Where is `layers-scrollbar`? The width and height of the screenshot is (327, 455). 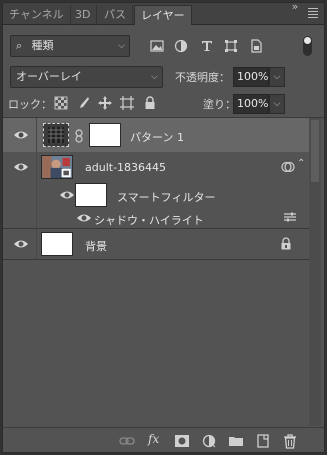
layers-scrollbar is located at coordinates (315, 272).